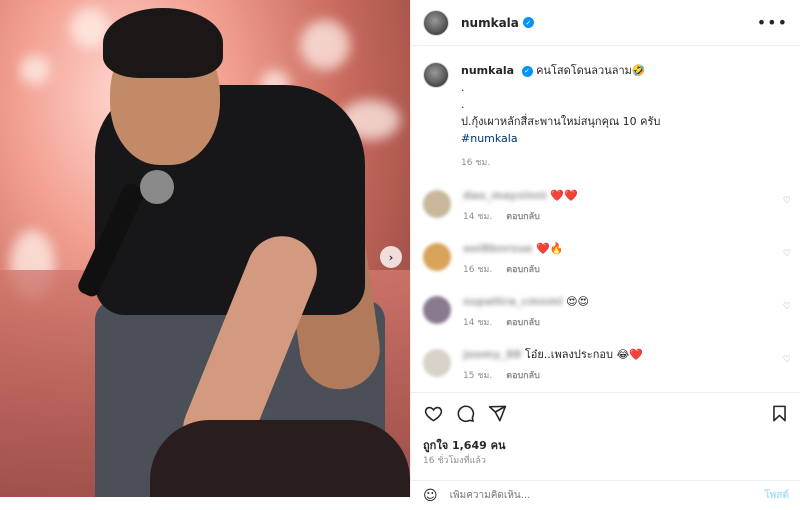  Describe the element at coordinates (550, 248) in the screenshot. I see `comment-text: ❤️🔥` at that location.